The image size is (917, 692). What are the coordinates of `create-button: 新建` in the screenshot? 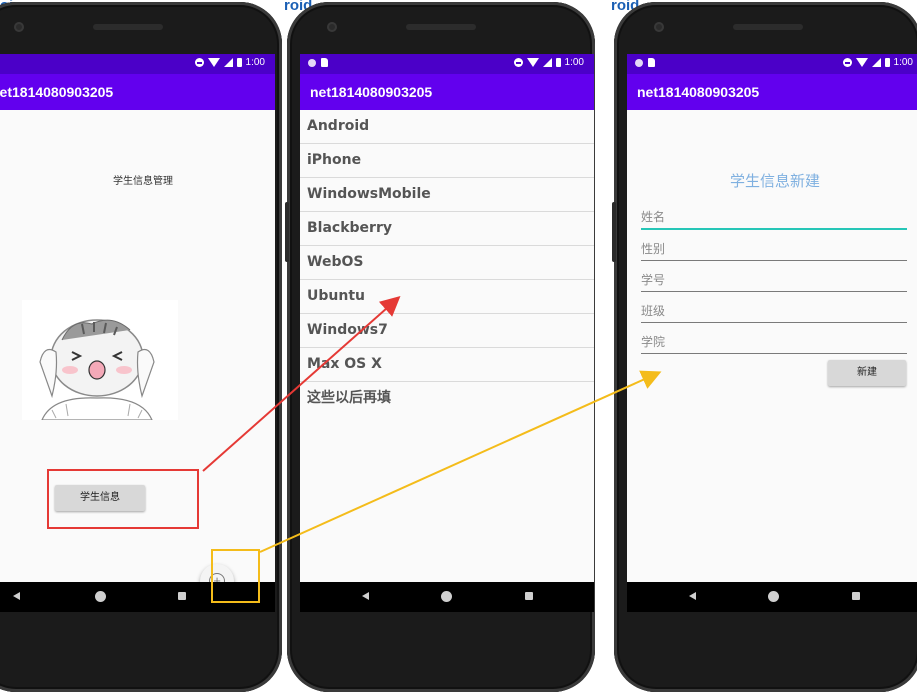 It's located at (867, 373).